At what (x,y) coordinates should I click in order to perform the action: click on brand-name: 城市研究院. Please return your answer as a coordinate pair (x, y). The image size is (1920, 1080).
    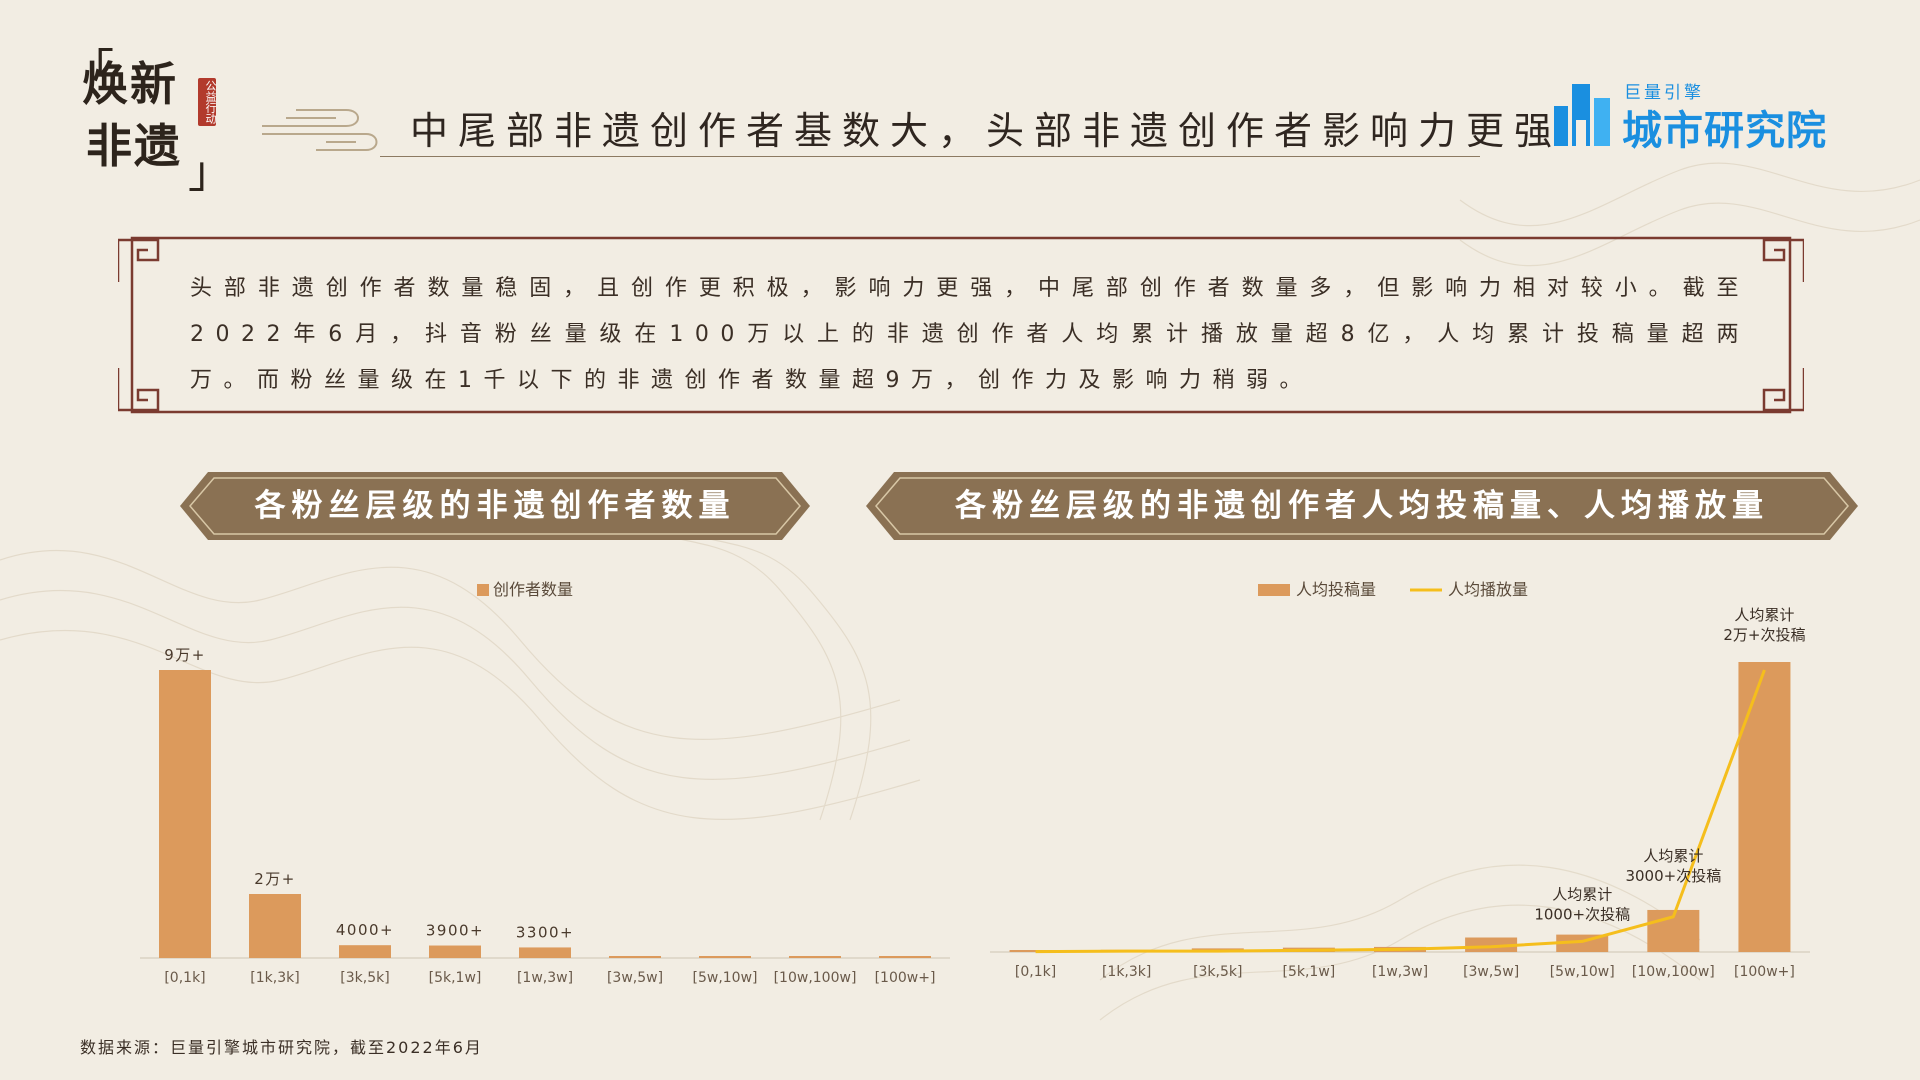
    Looking at the image, I should click on (1724, 131).